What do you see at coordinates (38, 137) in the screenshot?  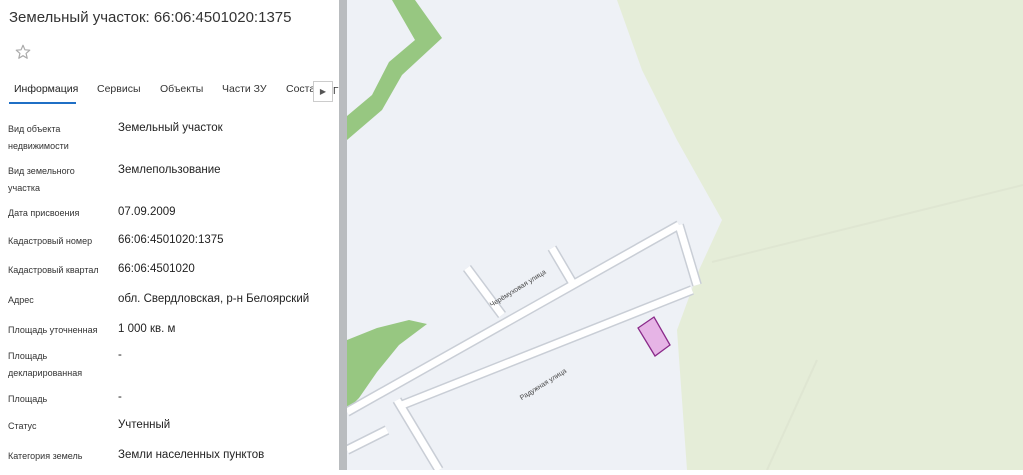 I see `row-label-object-type: Вид объекта недвижимости` at bounding box center [38, 137].